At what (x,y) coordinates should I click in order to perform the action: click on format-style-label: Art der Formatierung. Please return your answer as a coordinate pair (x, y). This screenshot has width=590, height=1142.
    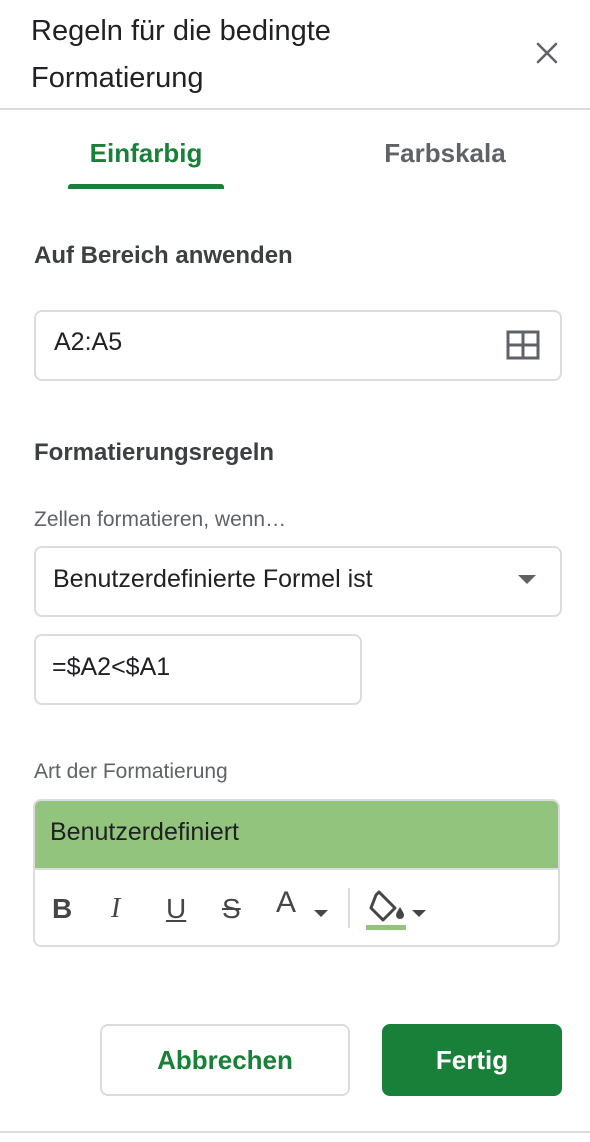
    Looking at the image, I should click on (131, 771).